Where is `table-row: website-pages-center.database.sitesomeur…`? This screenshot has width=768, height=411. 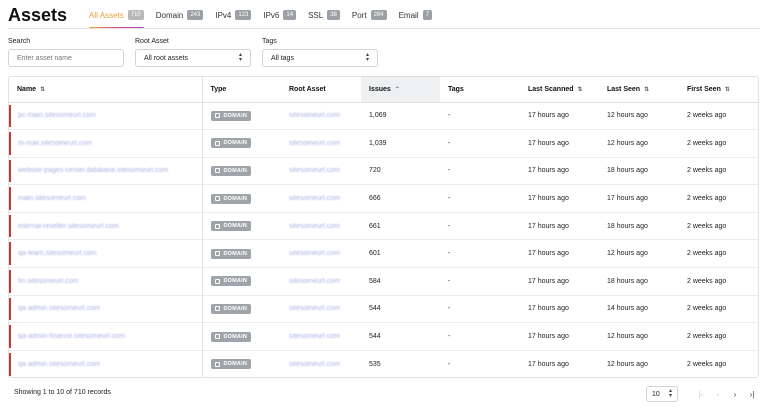
table-row: website-pages-center.database.sitesomeur… is located at coordinates (383, 171).